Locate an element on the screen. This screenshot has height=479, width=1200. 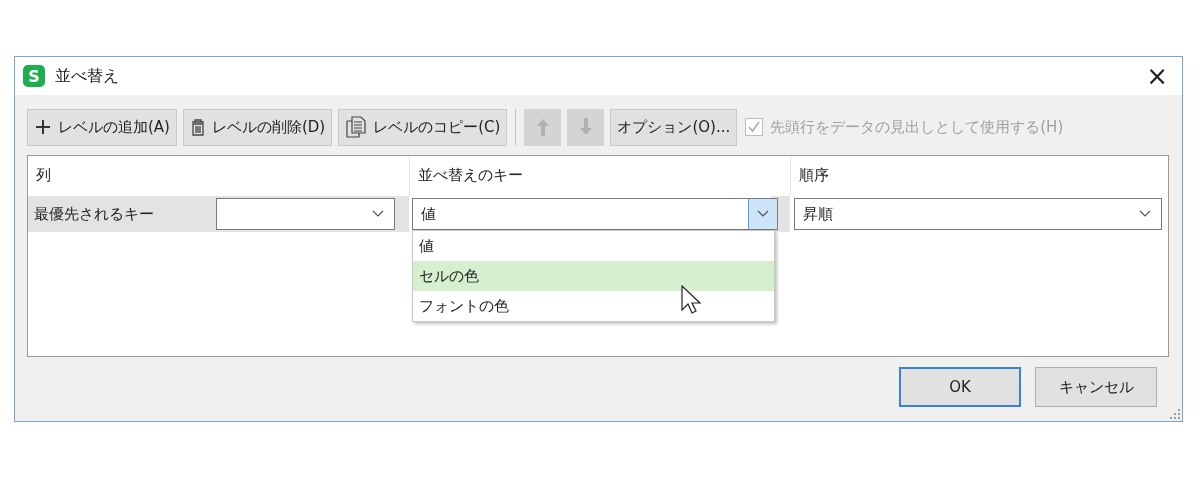
dropdown-option: フォントの色 is located at coordinates (593, 306).